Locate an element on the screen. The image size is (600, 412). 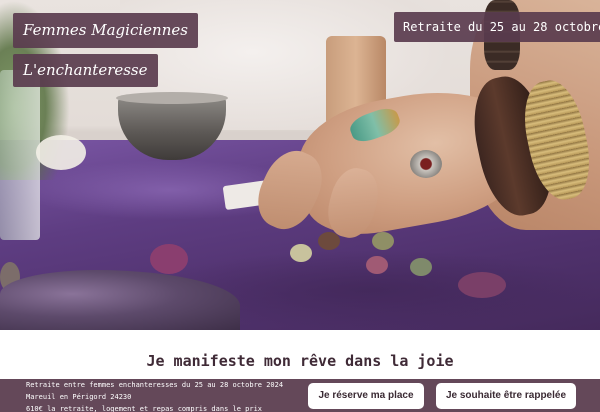
hero-title-line1: Femmes Magiciennes is located at coordinates (105, 30).